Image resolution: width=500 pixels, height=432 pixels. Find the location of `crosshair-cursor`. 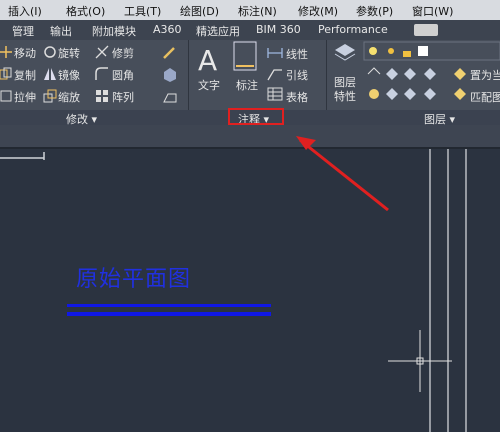

crosshair-cursor is located at coordinates (420, 361).